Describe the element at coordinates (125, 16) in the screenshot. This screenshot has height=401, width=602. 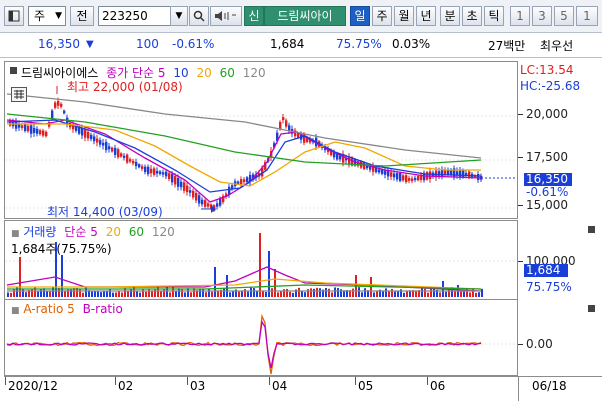
I see `stock-code-value: 223250` at that location.